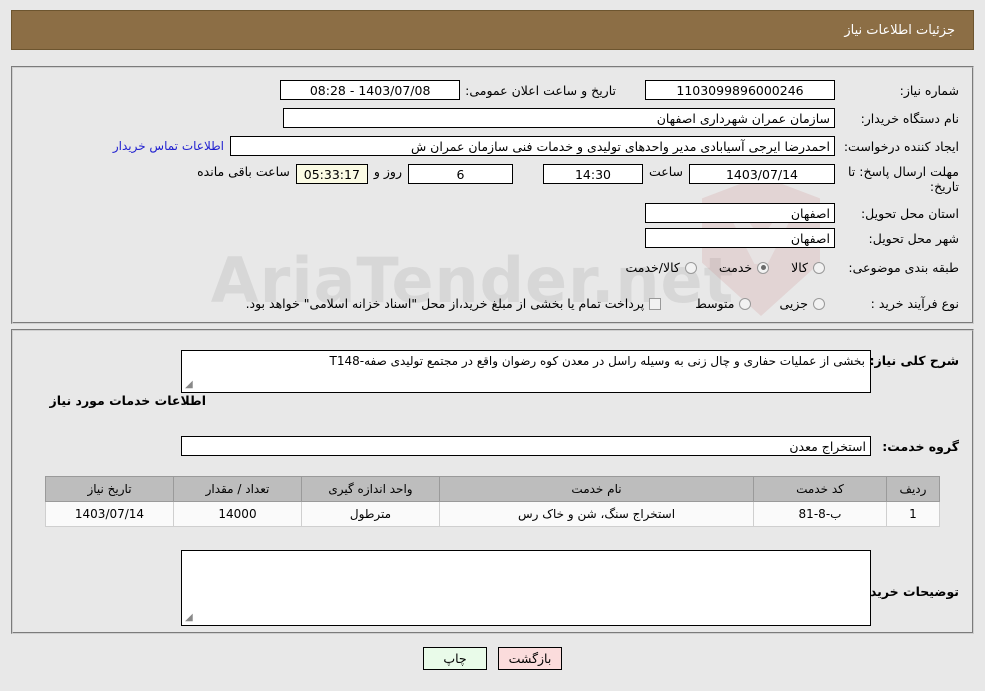 This screenshot has height=691, width=985. I want to click on back-button: بازگشت, so click(530, 658).